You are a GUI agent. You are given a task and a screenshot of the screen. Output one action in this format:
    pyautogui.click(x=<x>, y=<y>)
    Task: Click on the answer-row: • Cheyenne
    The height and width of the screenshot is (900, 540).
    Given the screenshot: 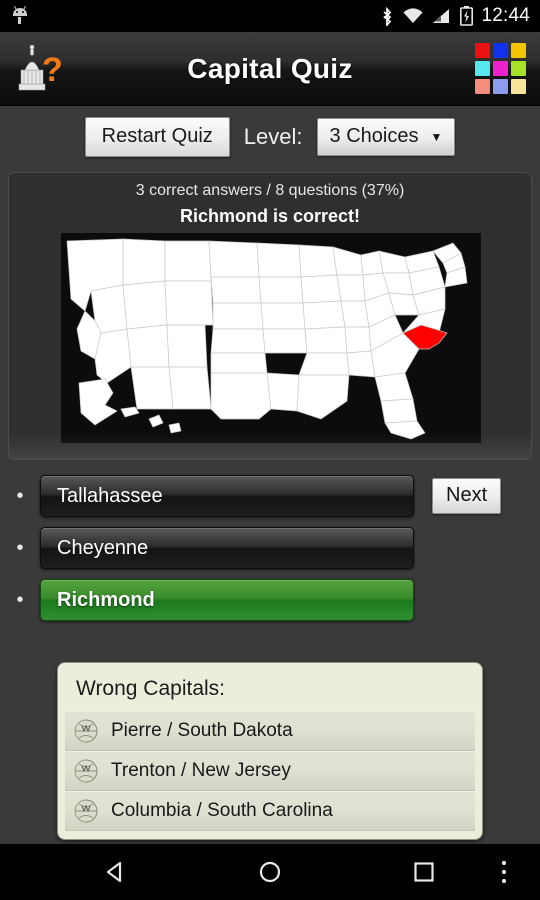 What is the action you would take?
    pyautogui.click(x=270, y=548)
    